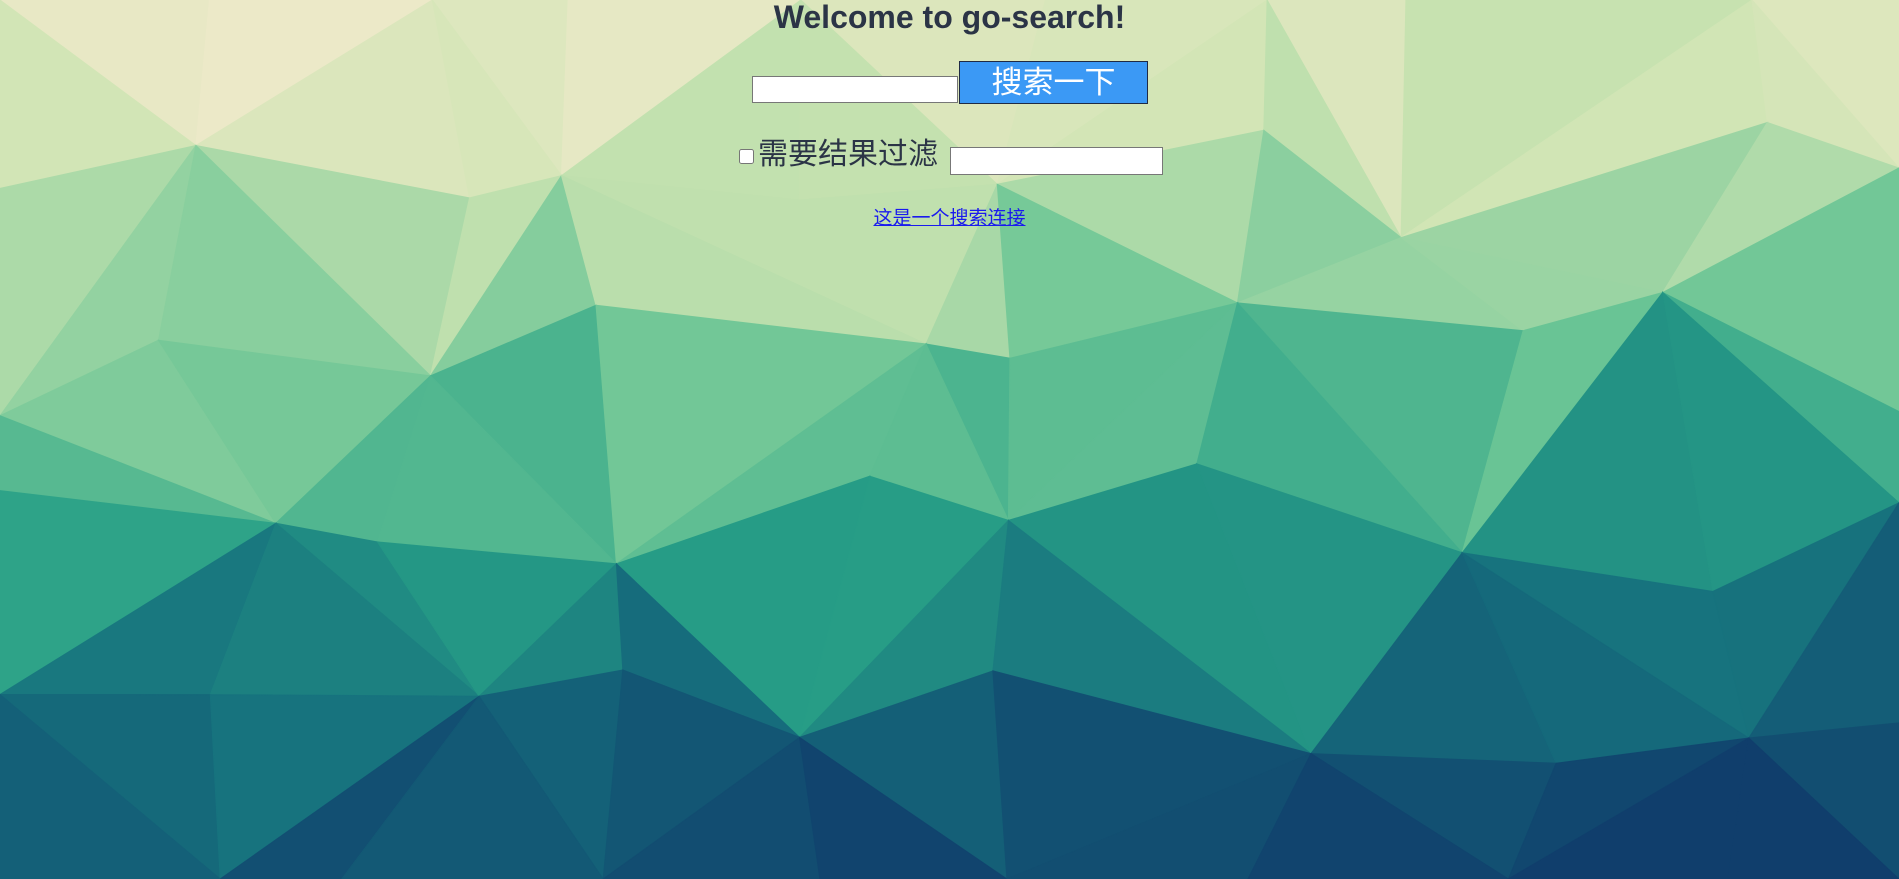 This screenshot has width=1899, height=879. What do you see at coordinates (746, 156) in the screenshot?
I see `filter-checkbox` at bounding box center [746, 156].